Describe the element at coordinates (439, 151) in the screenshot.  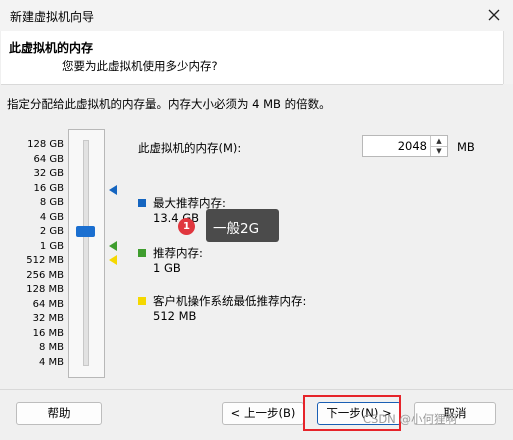
I see `spin-down-button: ▼` at that location.